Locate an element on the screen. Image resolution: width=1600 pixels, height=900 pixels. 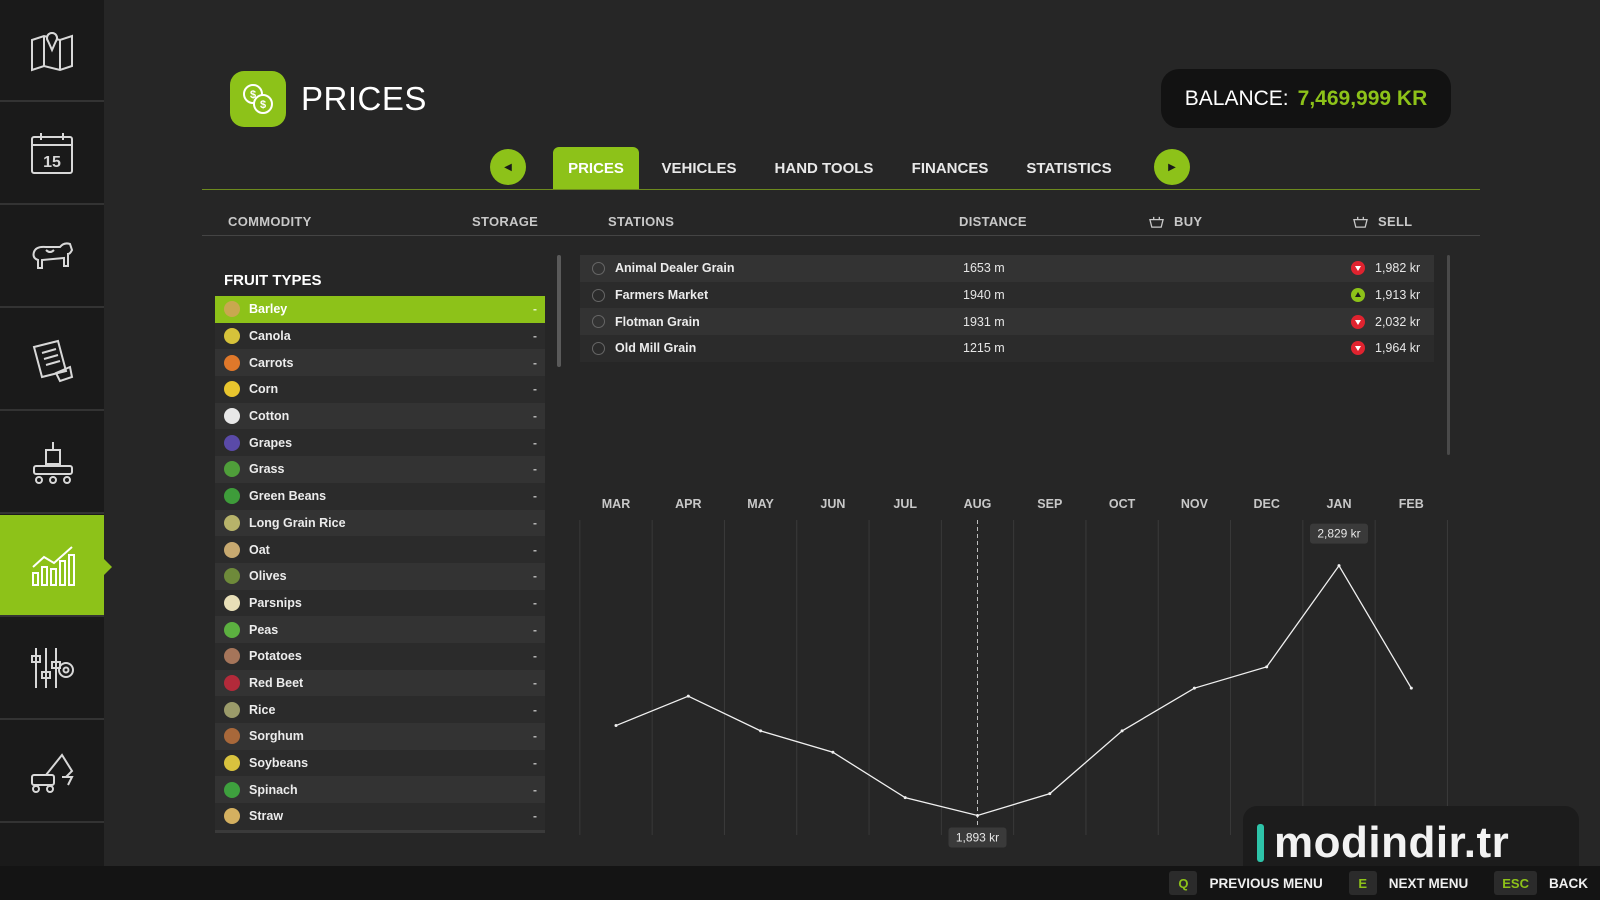
tab-vehicles: VEHICLES is located at coordinates (699, 168).